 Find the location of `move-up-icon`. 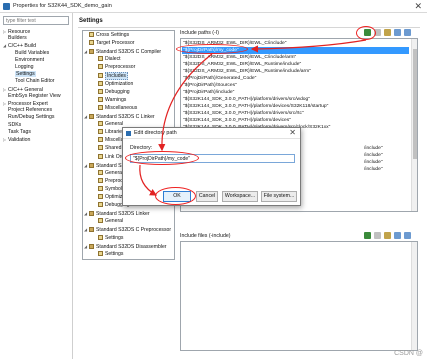

move-up-icon is located at coordinates (397, 32).